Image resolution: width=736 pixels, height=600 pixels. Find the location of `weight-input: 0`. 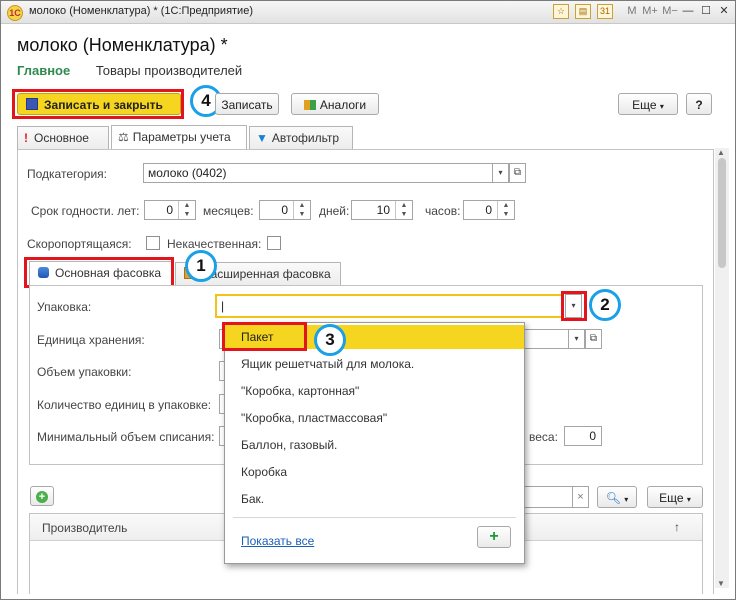

weight-input: 0 is located at coordinates (583, 436).